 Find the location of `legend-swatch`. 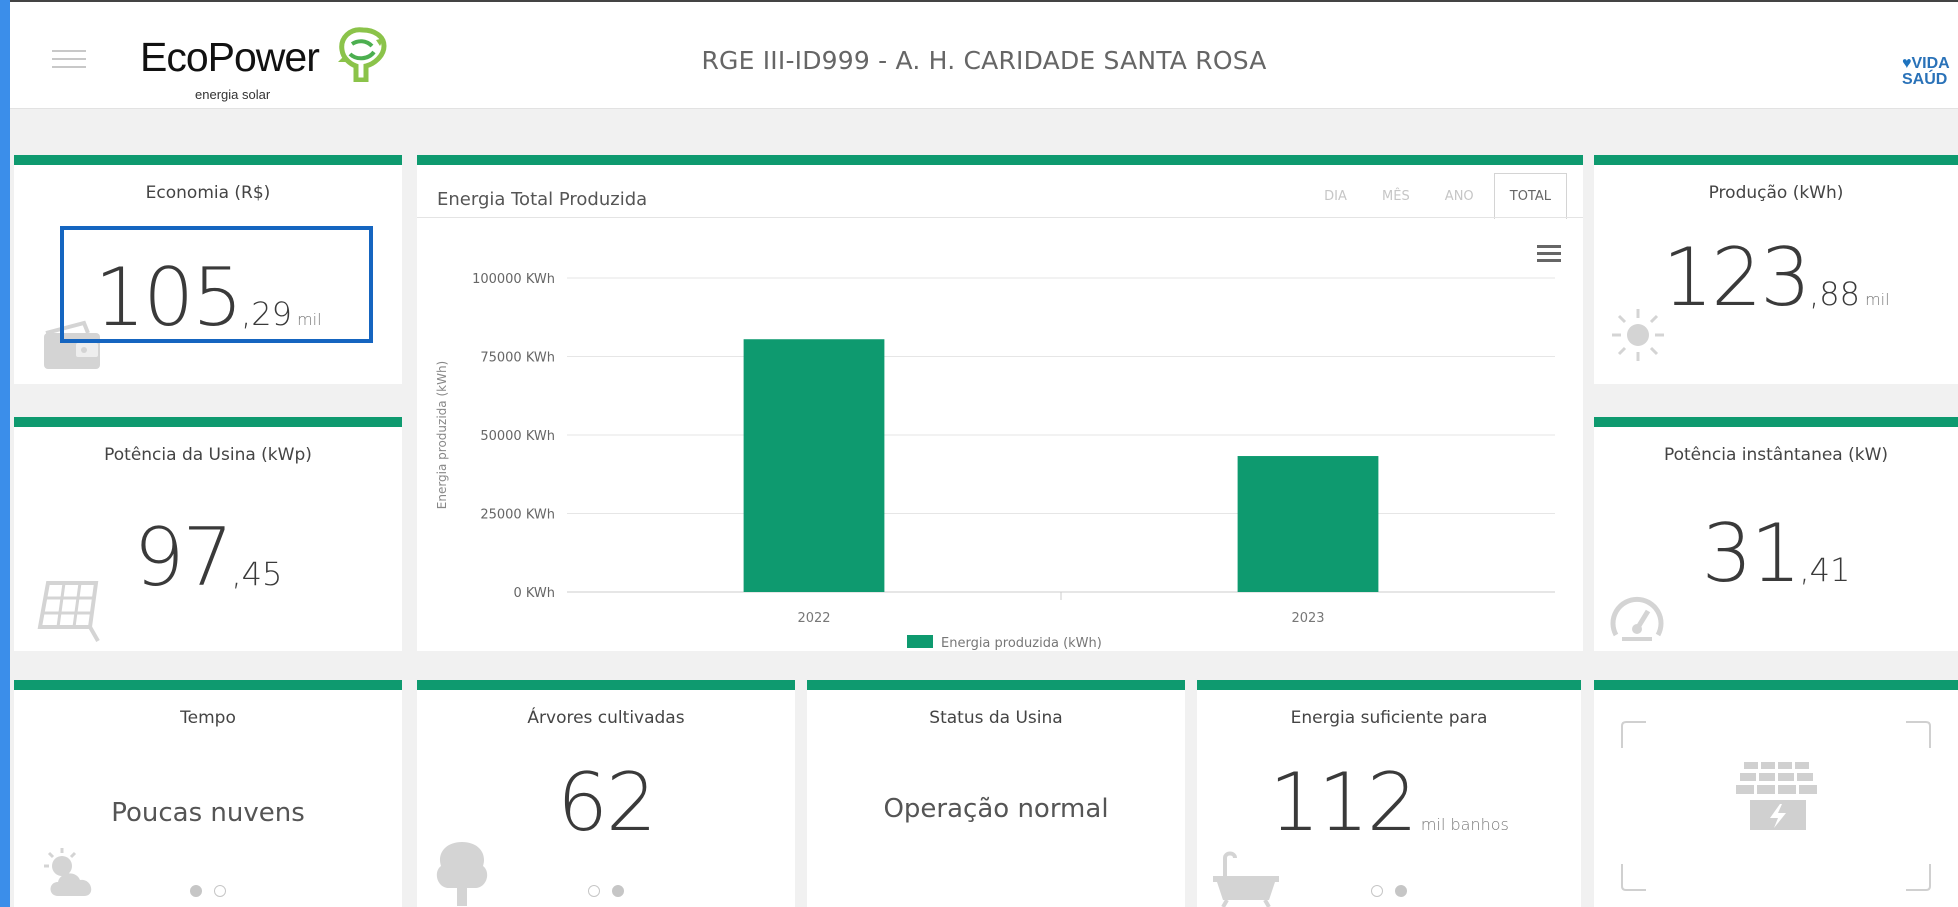

legend-swatch is located at coordinates (920, 641).